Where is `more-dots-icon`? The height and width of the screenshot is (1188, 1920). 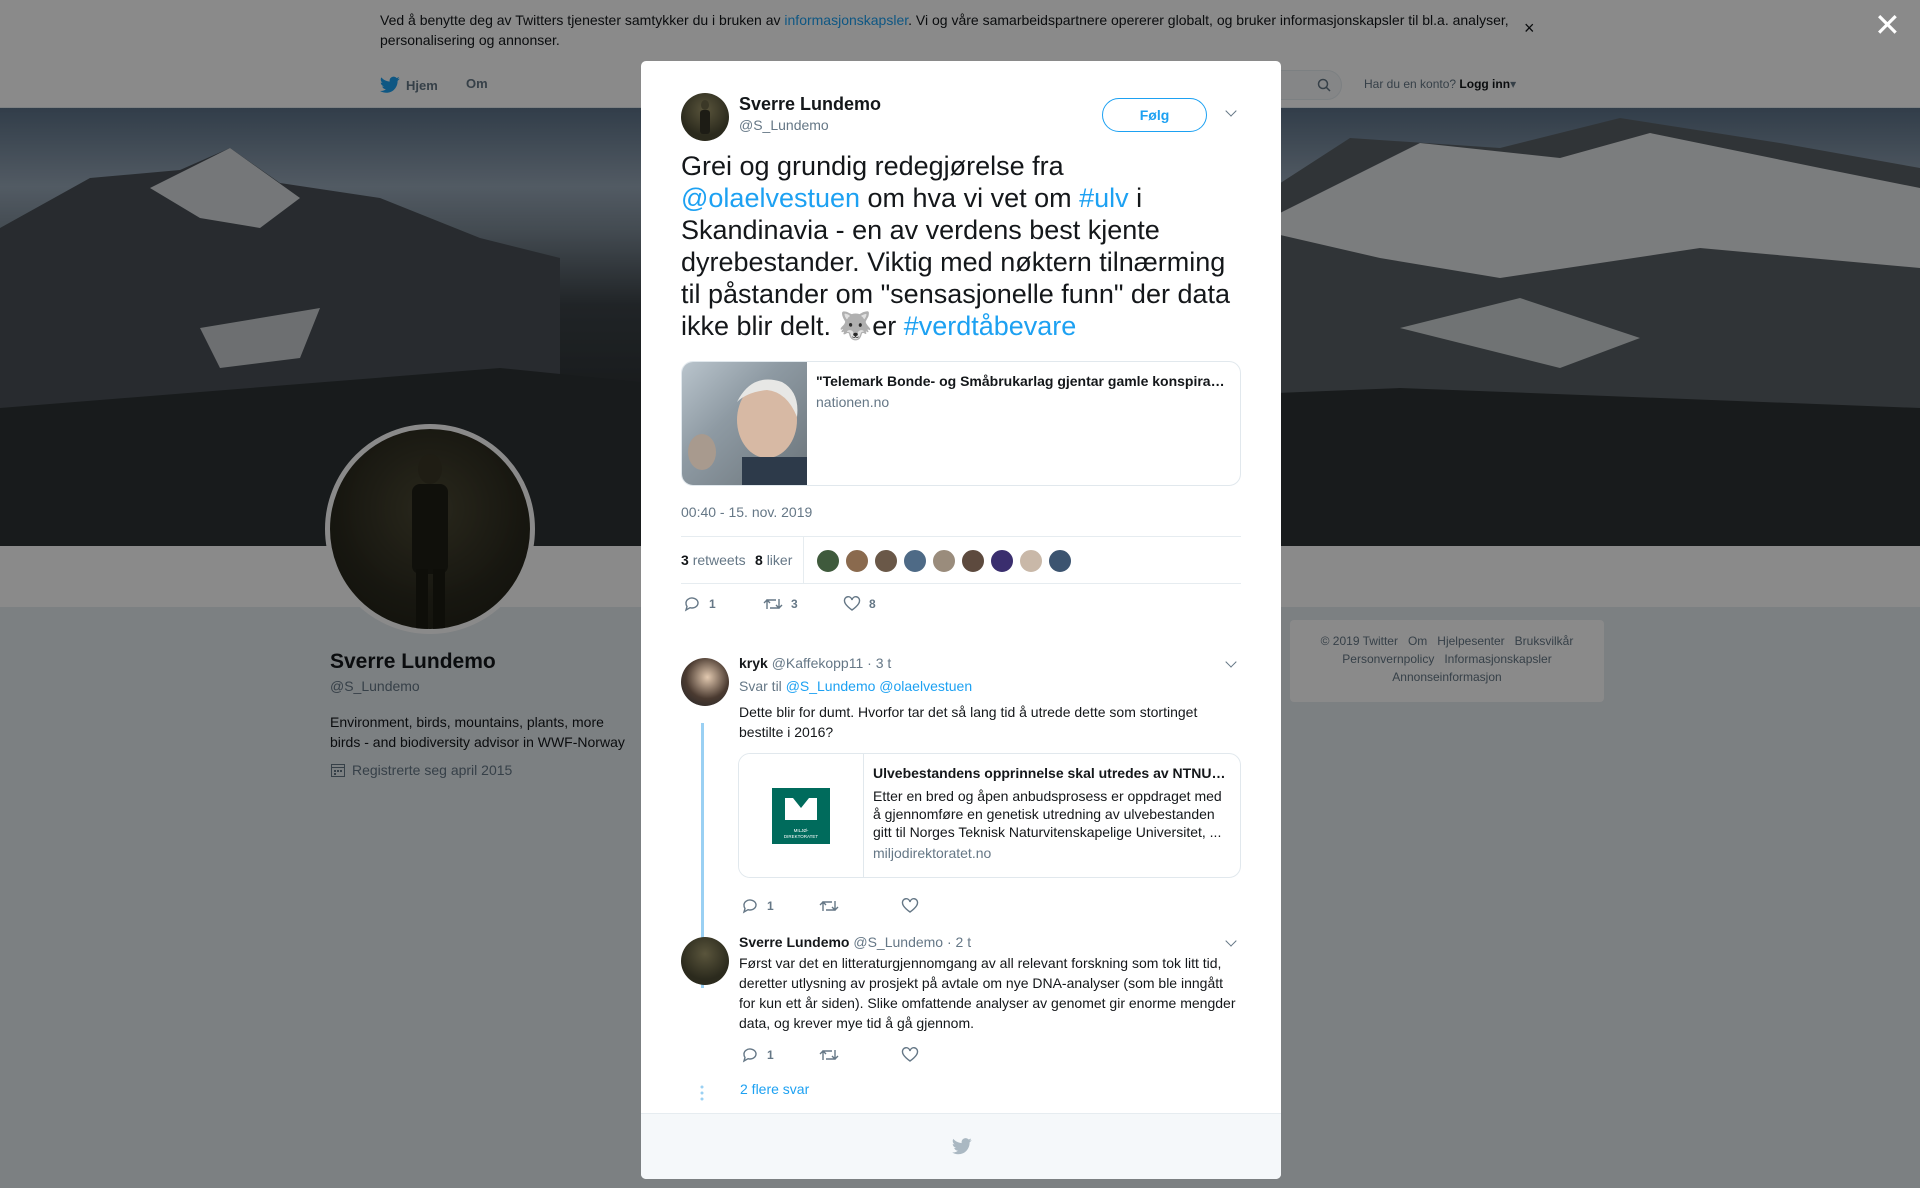
more-dots-icon is located at coordinates (702, 1093).